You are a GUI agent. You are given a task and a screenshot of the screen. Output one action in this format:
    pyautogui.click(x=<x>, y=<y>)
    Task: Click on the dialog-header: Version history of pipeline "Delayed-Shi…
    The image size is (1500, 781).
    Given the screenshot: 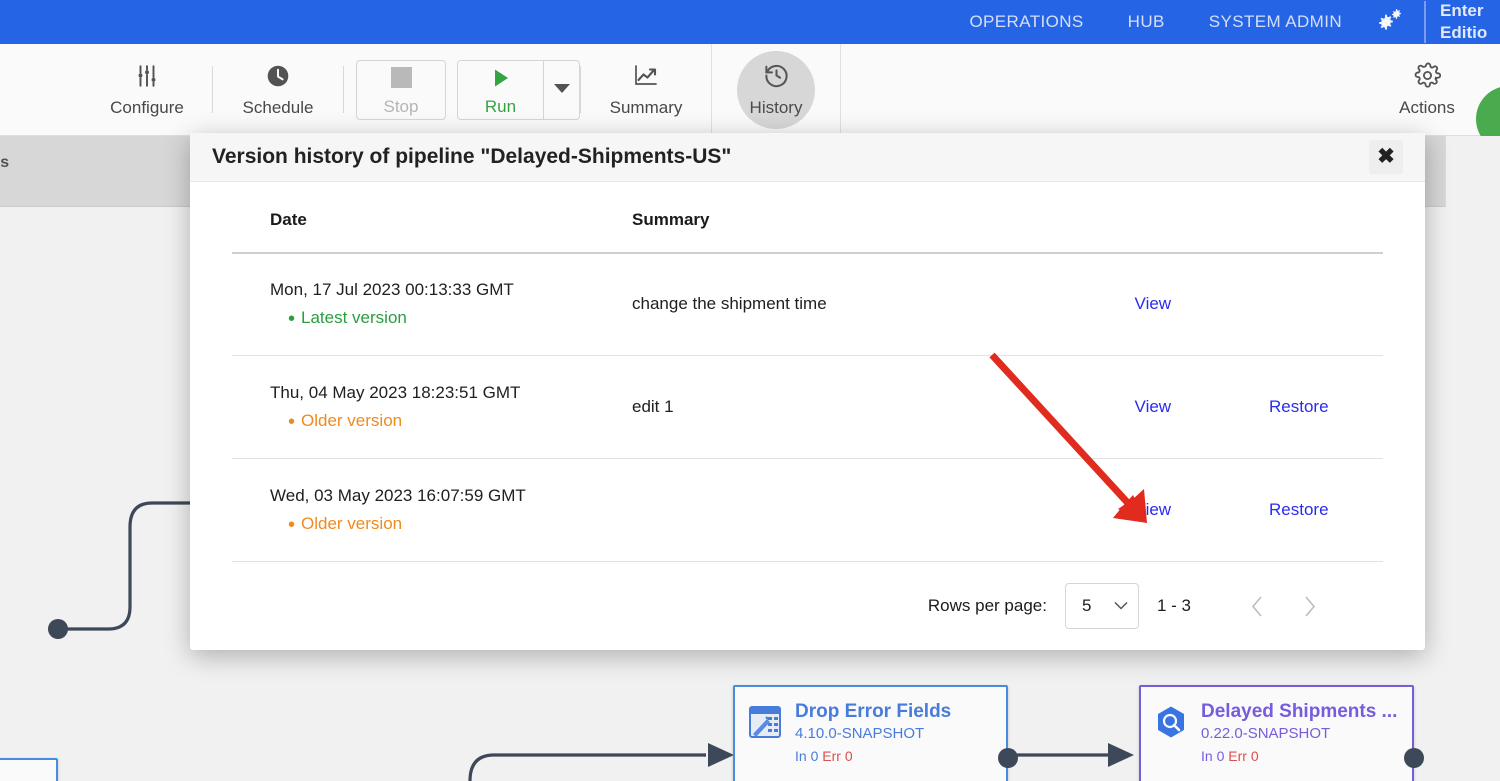 What is the action you would take?
    pyautogui.click(x=807, y=157)
    